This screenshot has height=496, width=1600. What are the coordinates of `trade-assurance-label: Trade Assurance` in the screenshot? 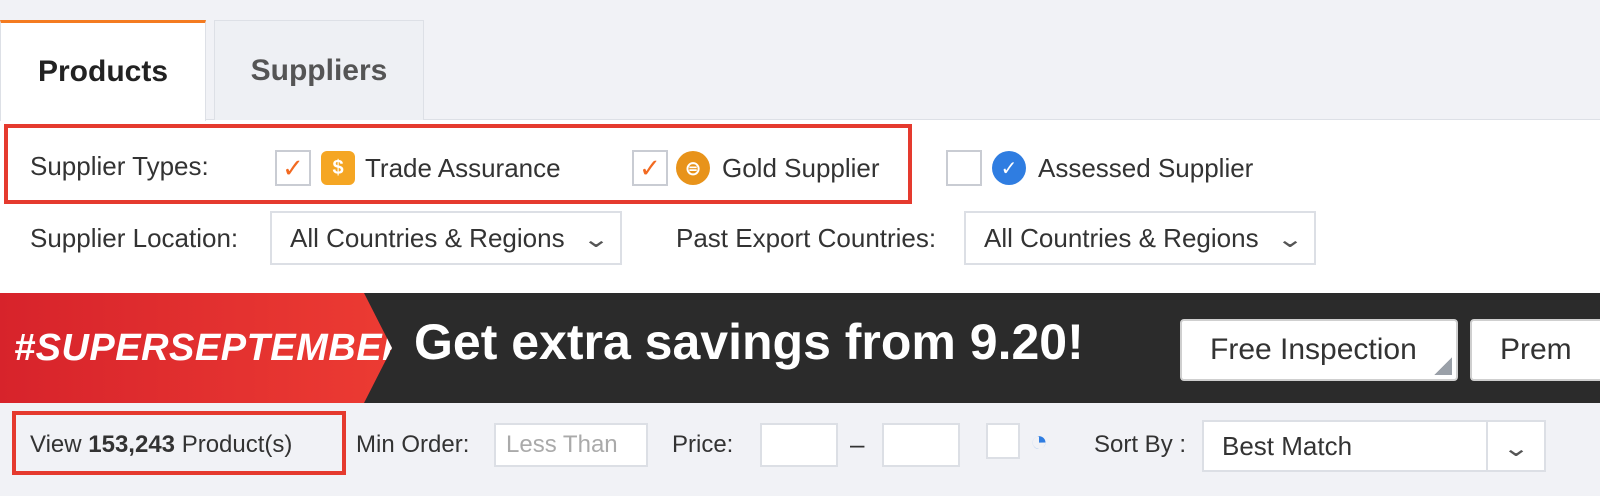 It's located at (463, 168).